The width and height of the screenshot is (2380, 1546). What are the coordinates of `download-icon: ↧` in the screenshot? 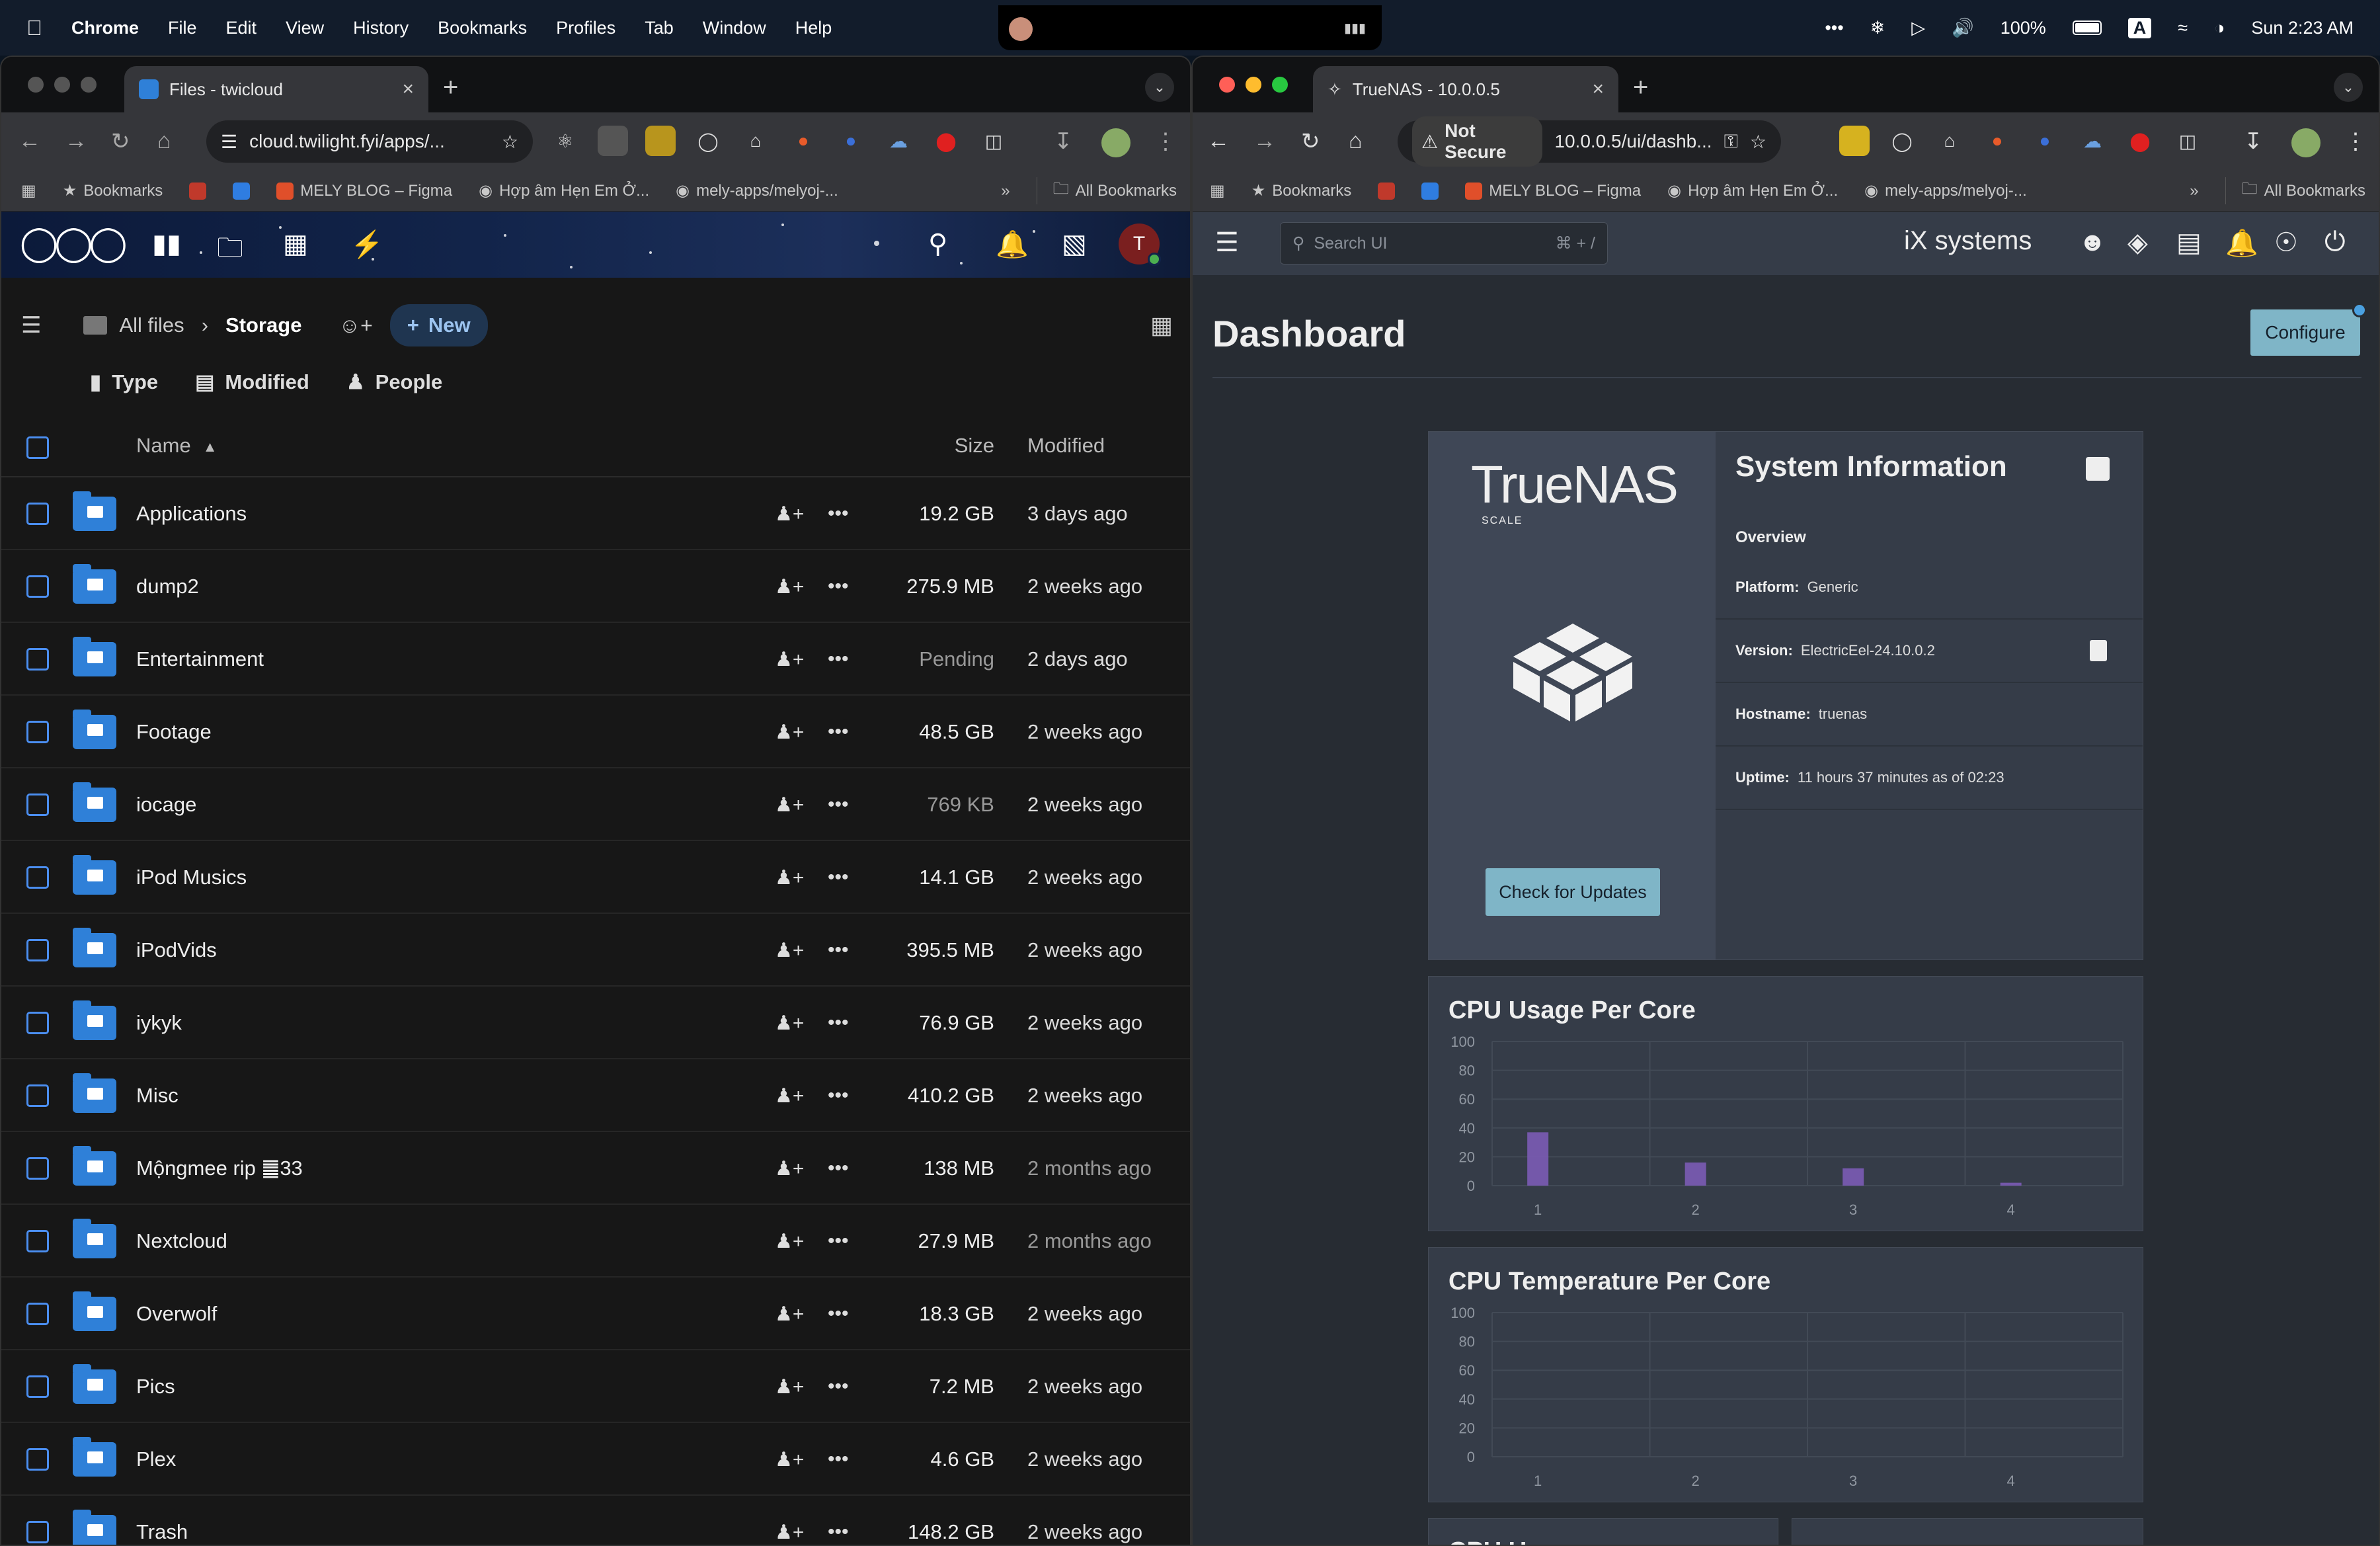 It's located at (1063, 141).